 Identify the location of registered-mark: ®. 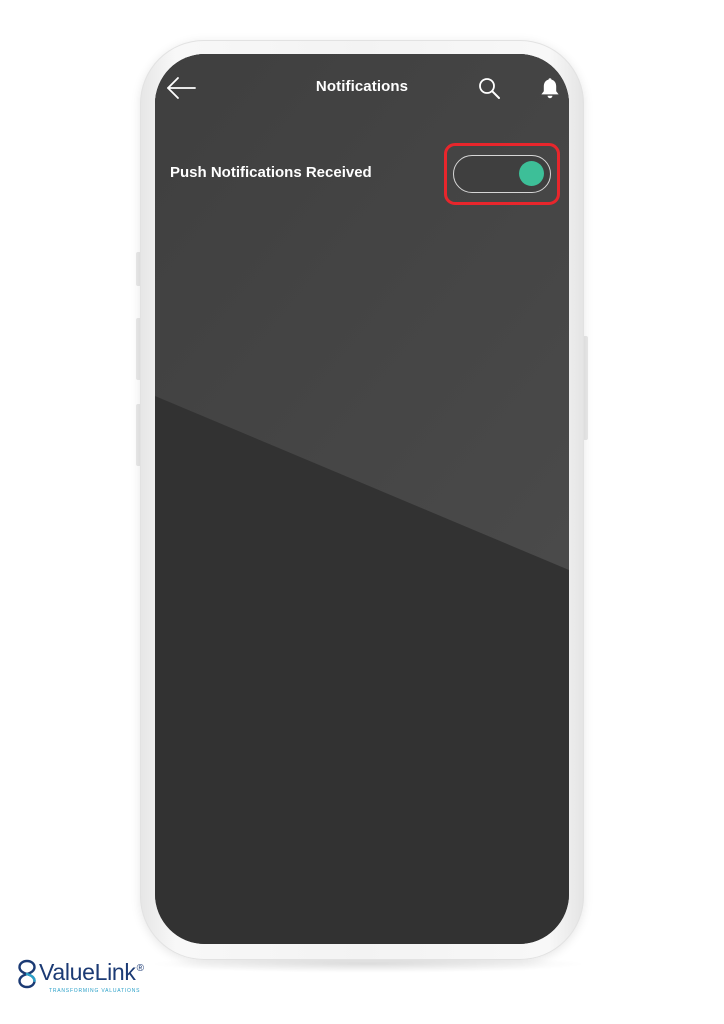
(140, 969).